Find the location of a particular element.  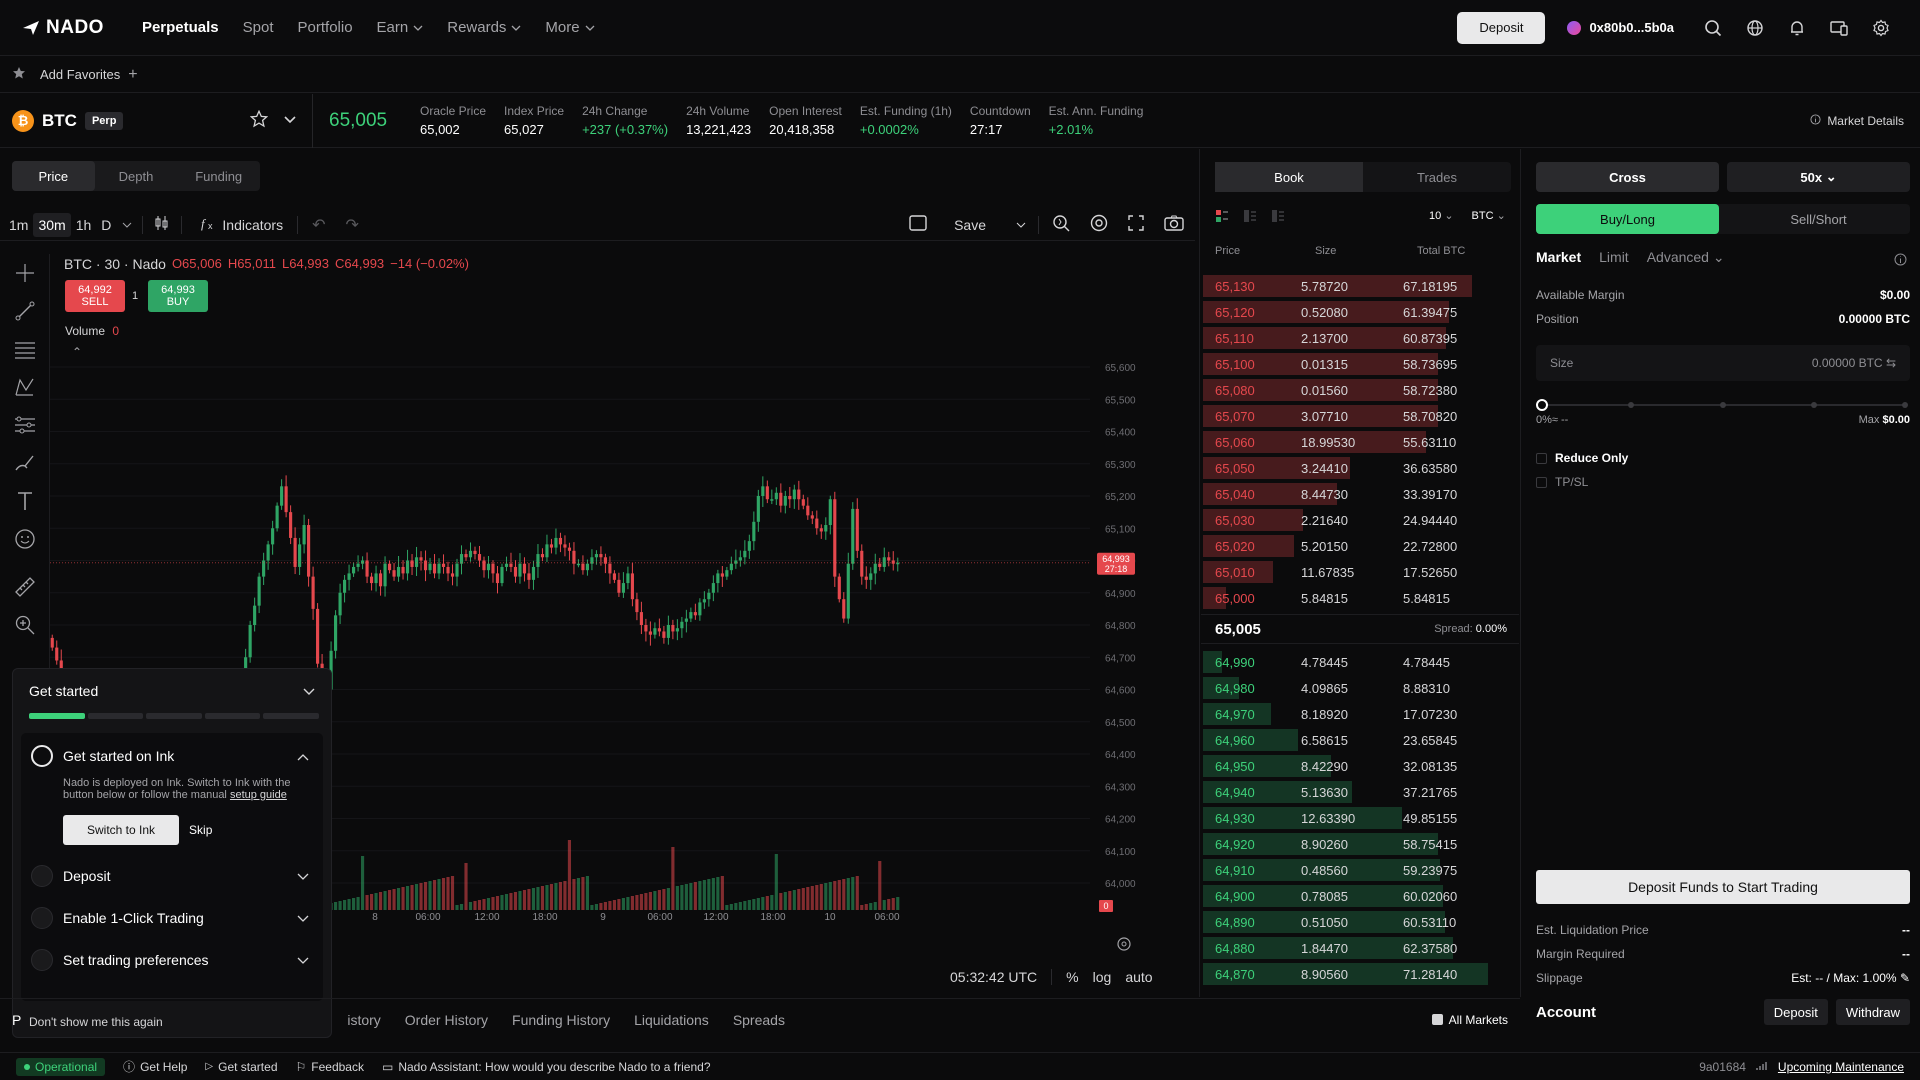

nav-portfolio: Portfolio is located at coordinates (325, 27).